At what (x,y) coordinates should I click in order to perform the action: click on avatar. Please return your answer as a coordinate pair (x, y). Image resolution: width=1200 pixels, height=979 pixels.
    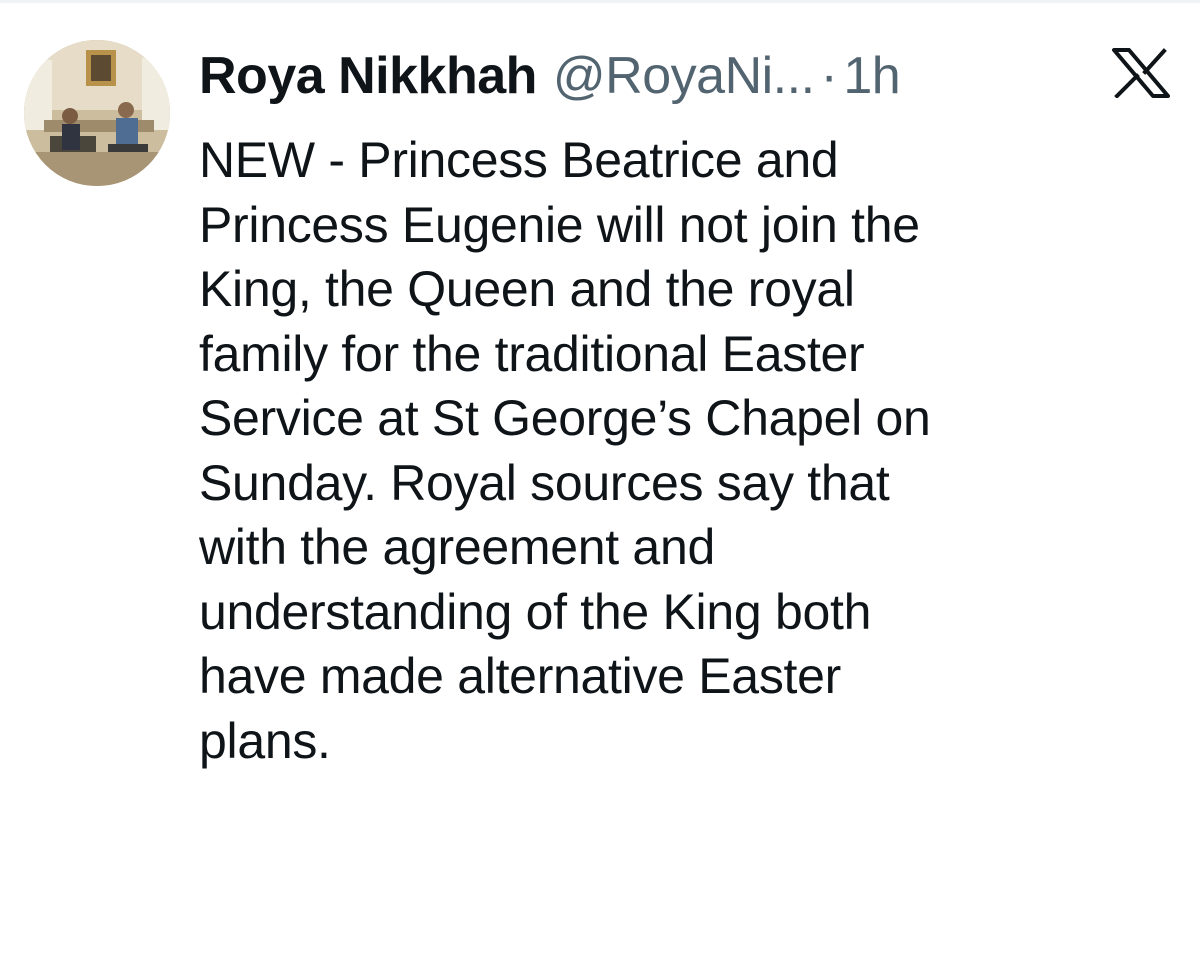
    Looking at the image, I should click on (97, 113).